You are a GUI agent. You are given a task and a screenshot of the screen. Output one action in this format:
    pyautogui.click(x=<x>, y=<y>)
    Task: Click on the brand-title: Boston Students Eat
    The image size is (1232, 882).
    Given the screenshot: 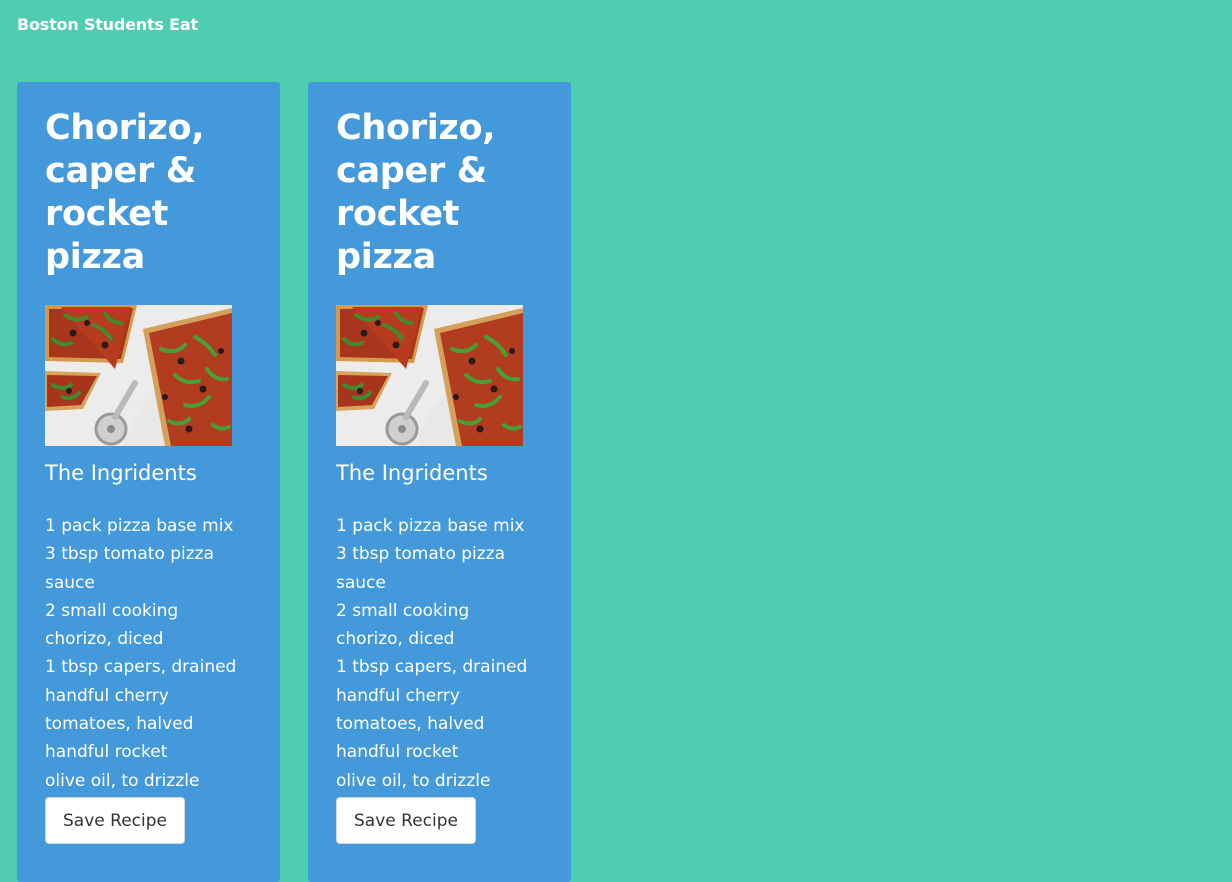 What is the action you would take?
    pyautogui.click(x=107, y=25)
    